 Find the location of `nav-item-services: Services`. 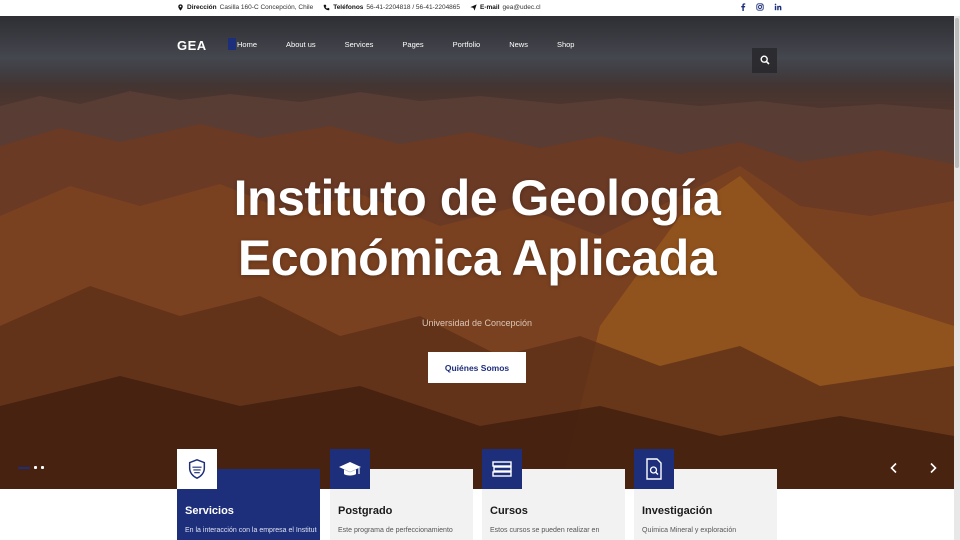

nav-item-services: Services is located at coordinates (359, 44).